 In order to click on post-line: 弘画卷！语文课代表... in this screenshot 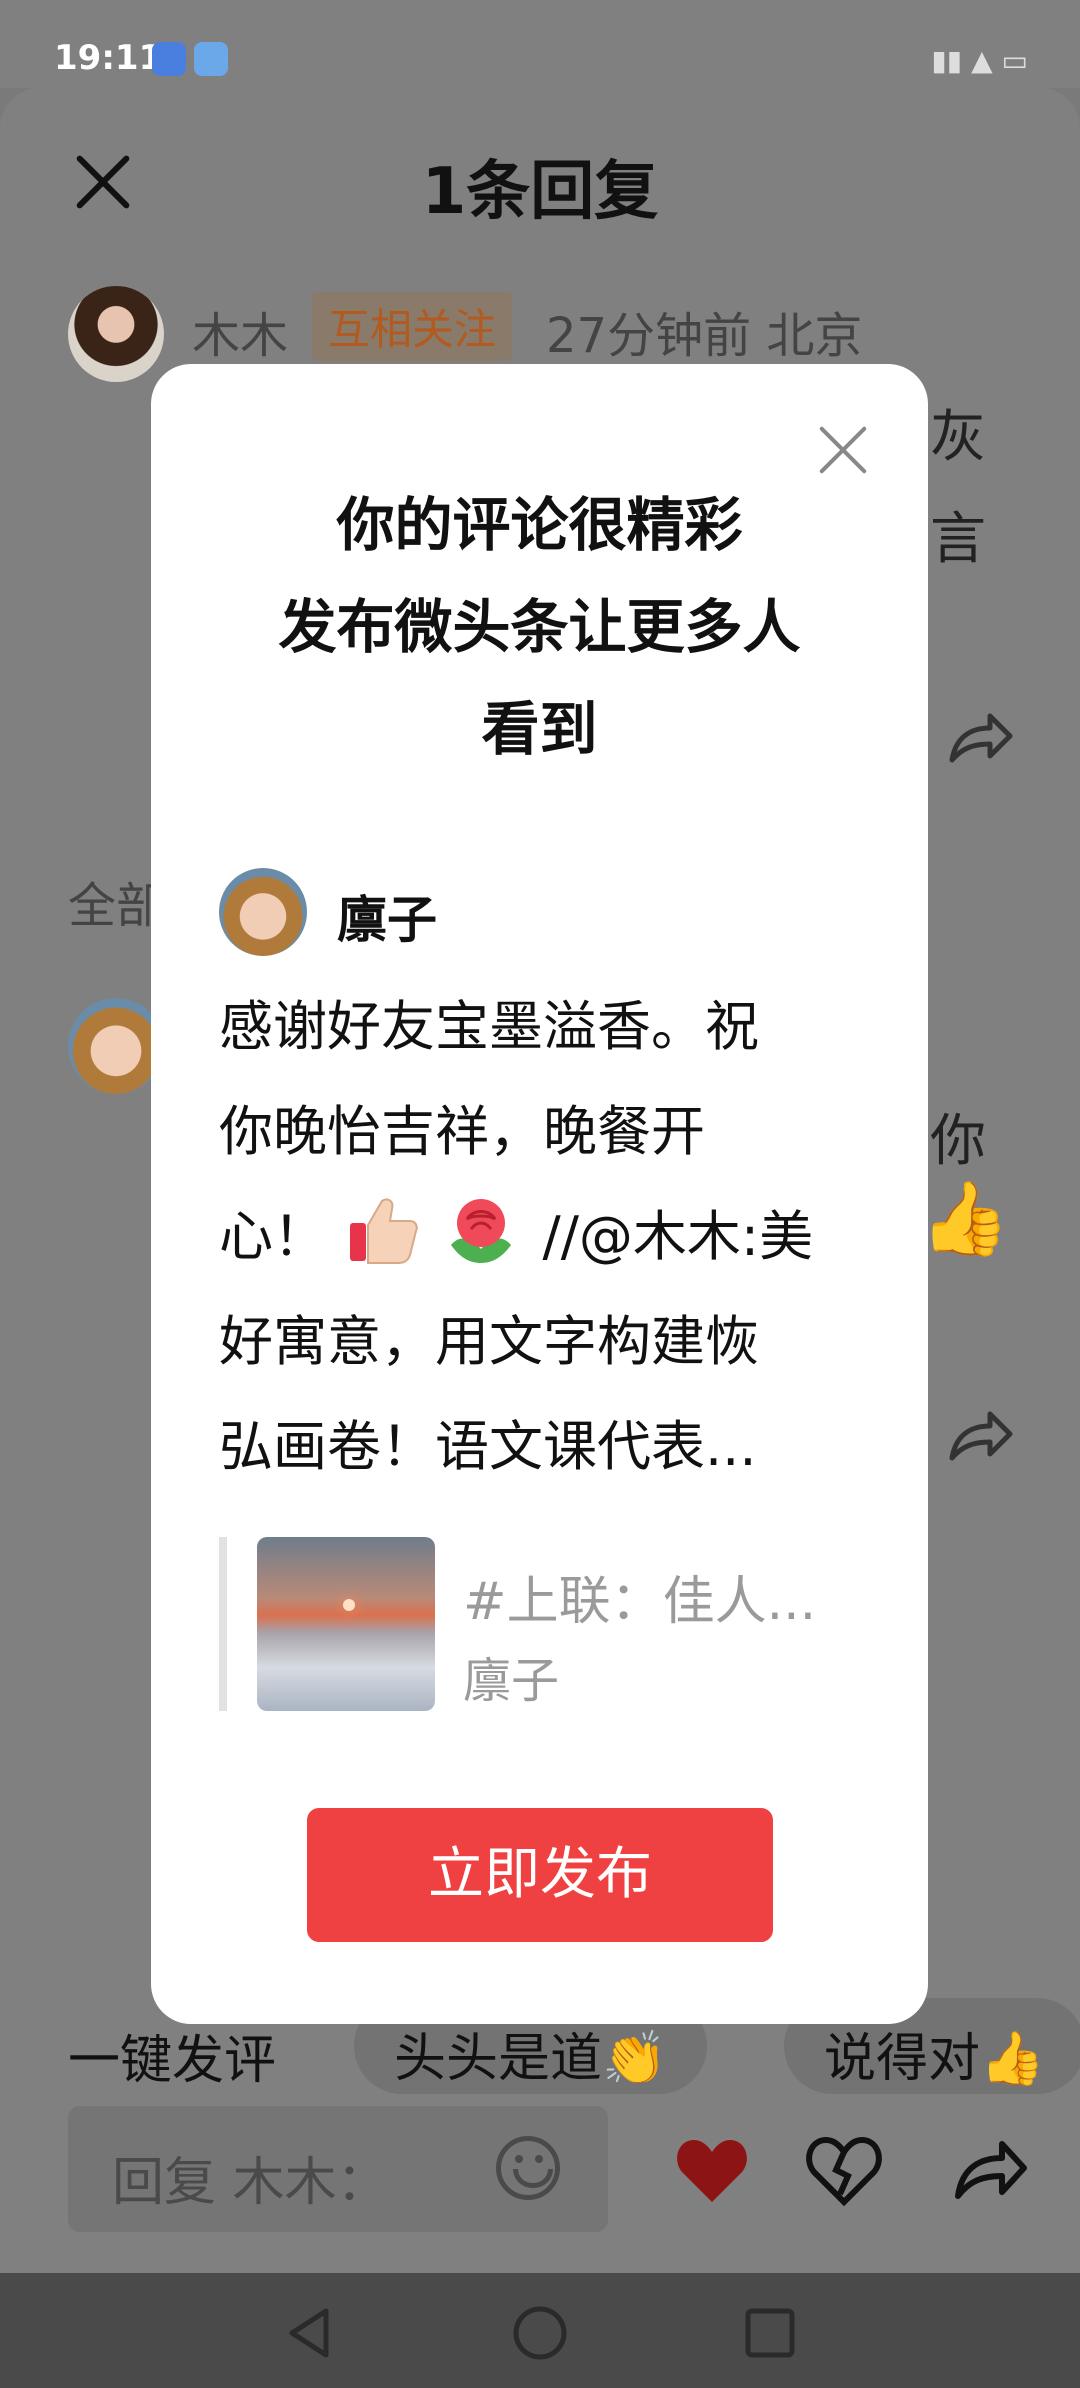, I will do `click(488, 1446)`.